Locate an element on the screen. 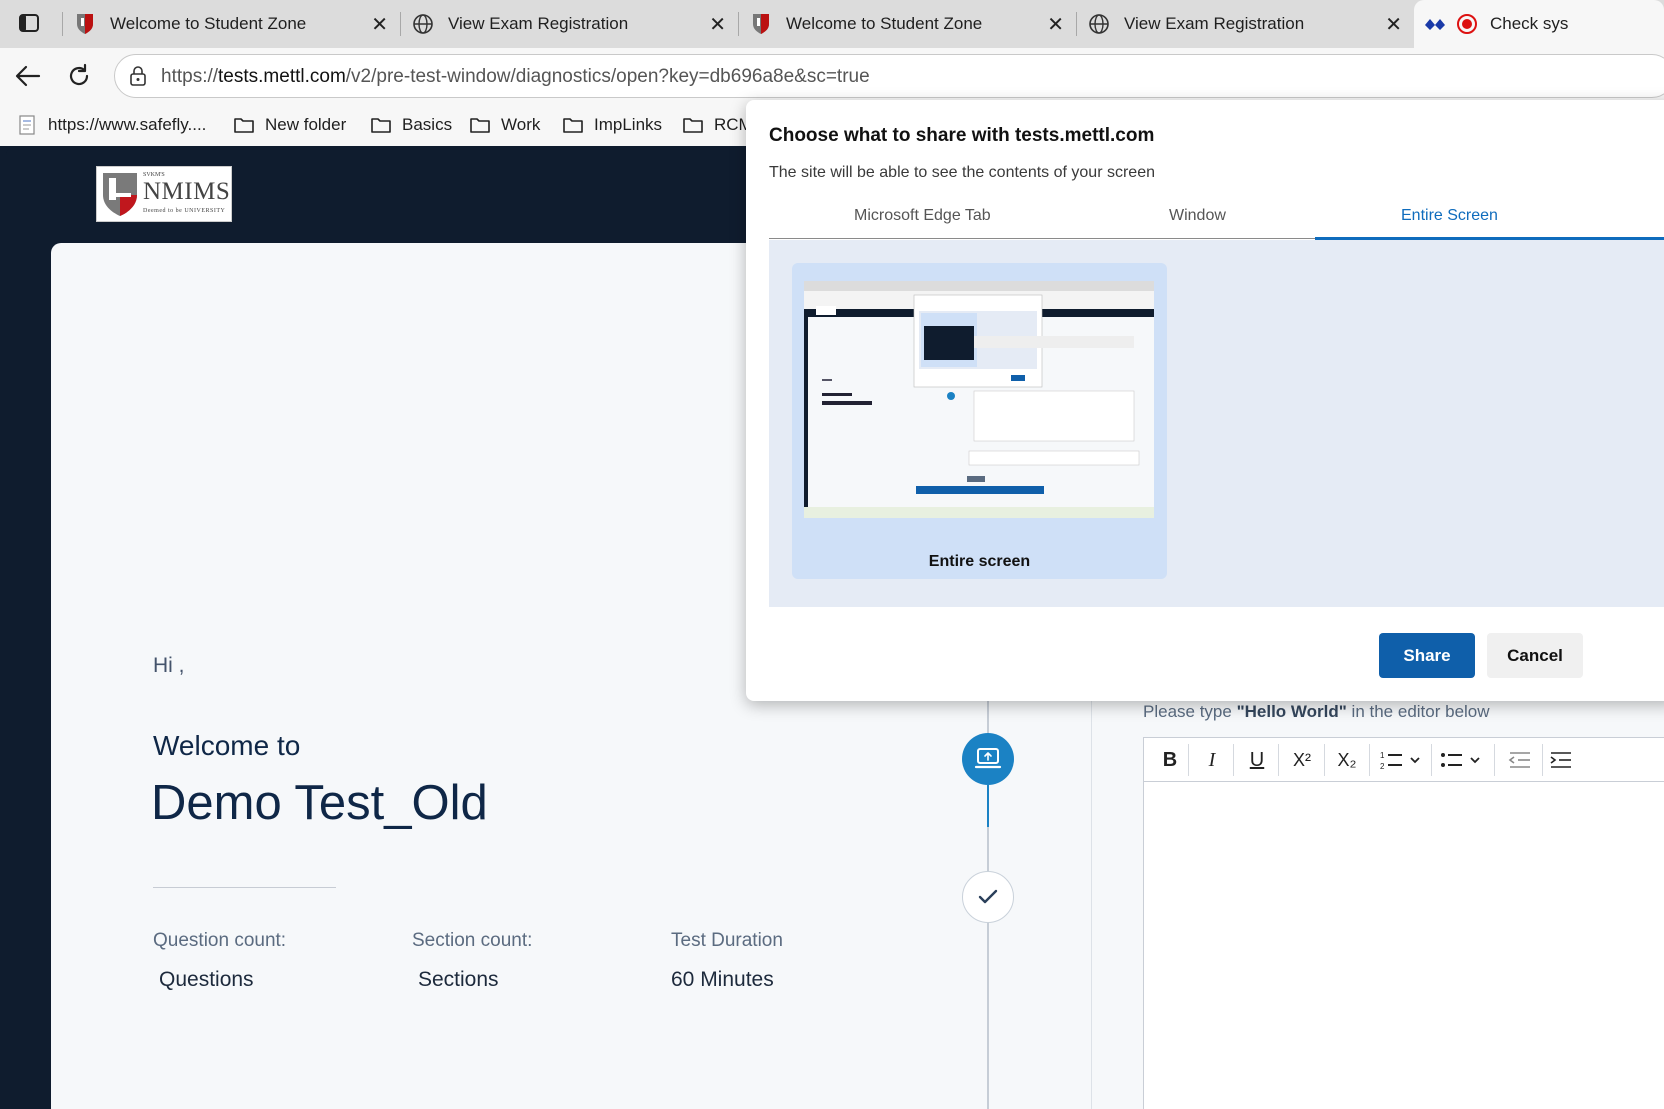 The width and height of the screenshot is (1664, 1109). bulleted-list-icon is located at coordinates (1460, 760).